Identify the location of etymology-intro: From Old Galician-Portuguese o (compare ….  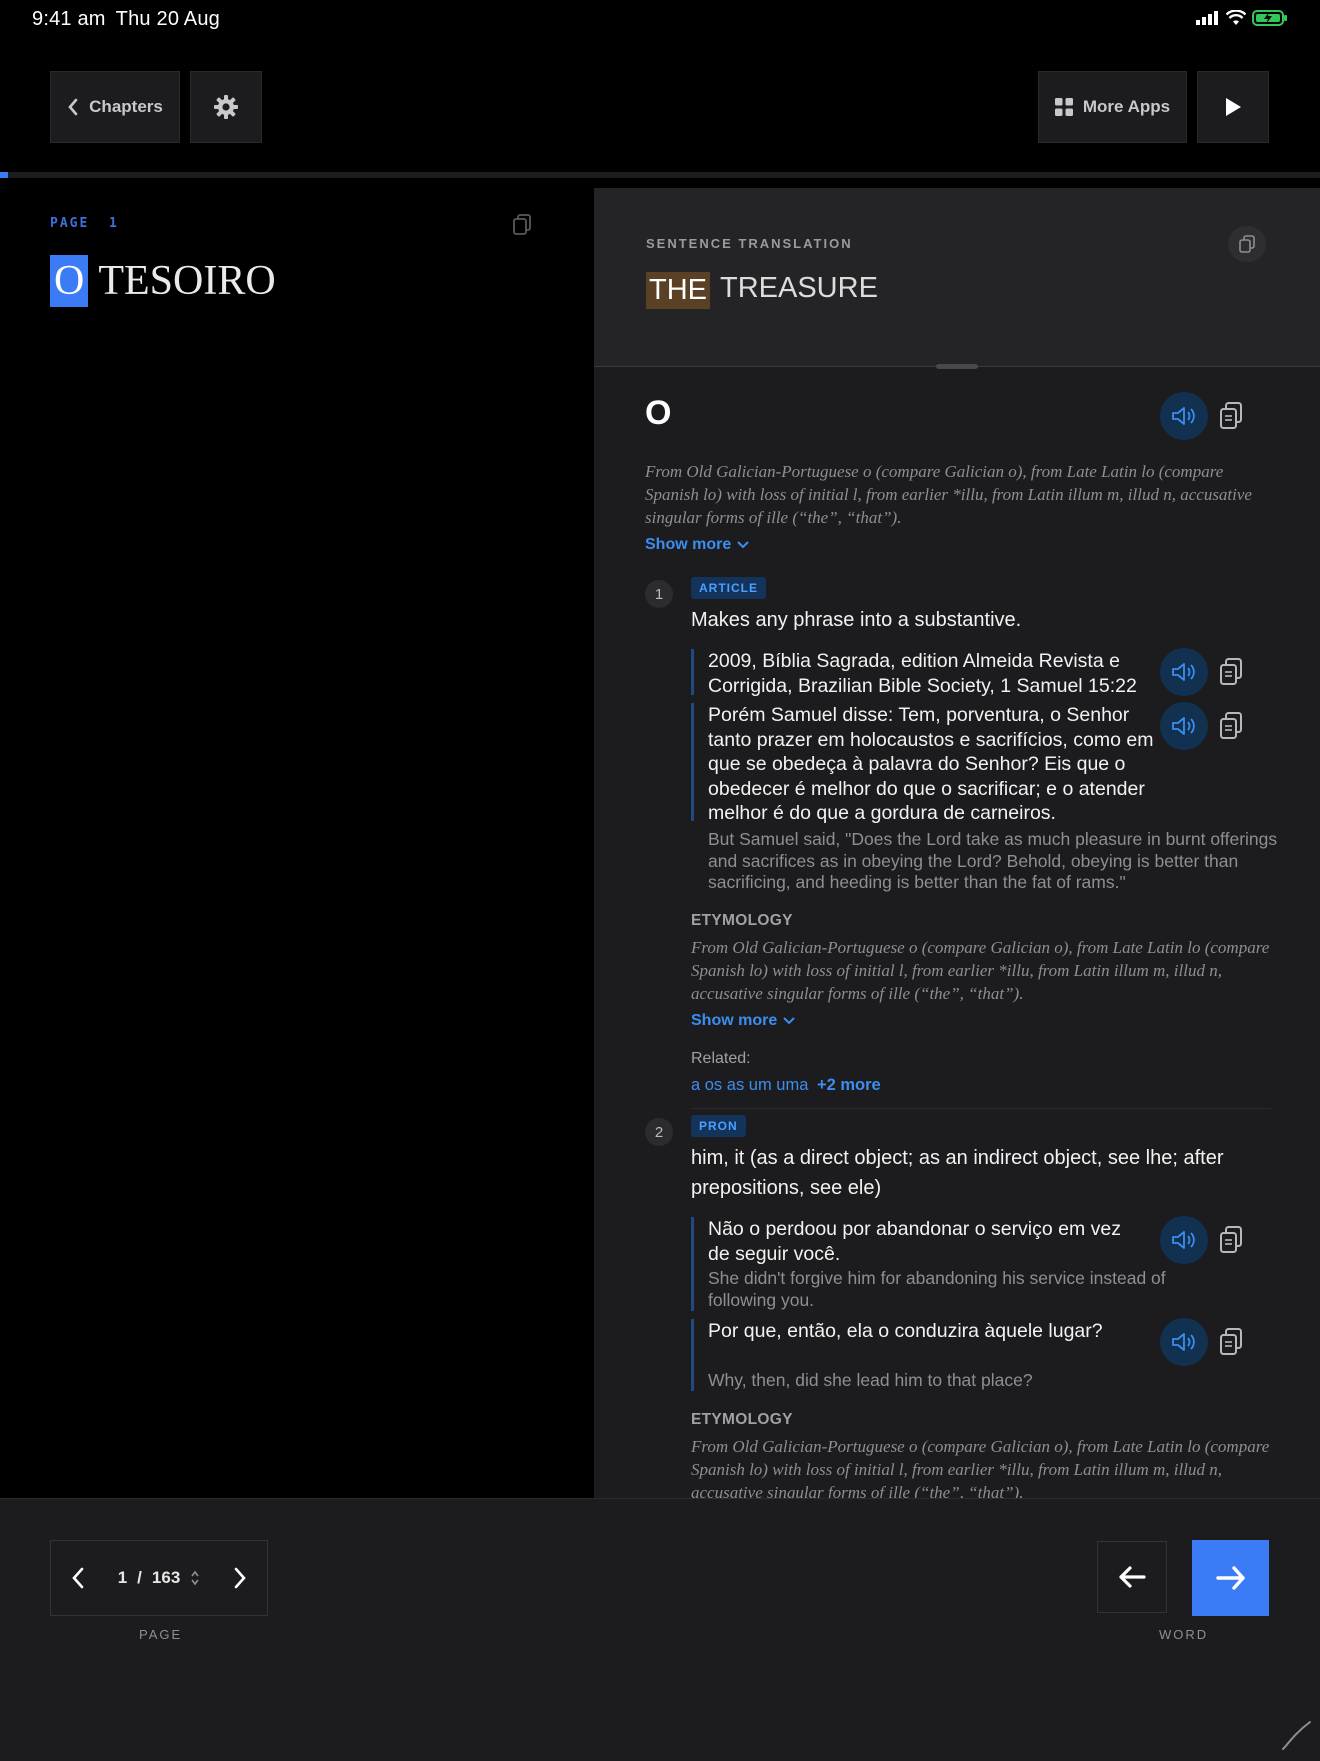
(948, 494).